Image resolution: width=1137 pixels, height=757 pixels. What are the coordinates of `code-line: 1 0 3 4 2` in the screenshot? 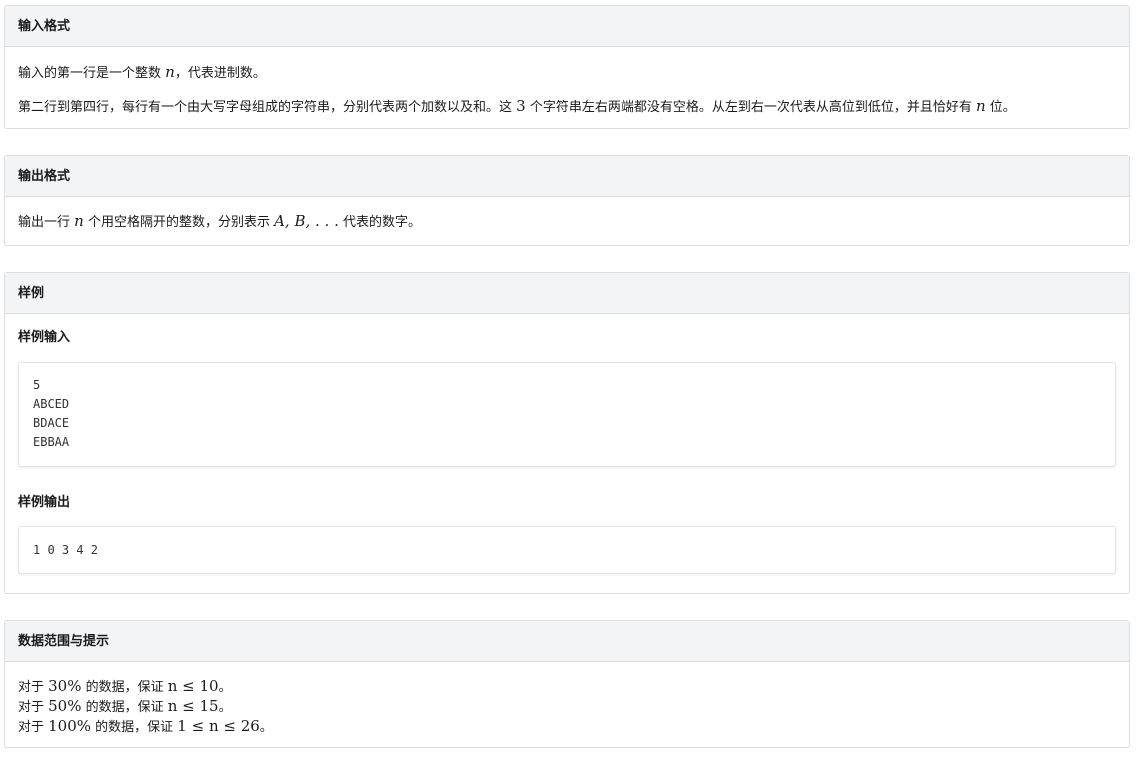 It's located at (66, 550).